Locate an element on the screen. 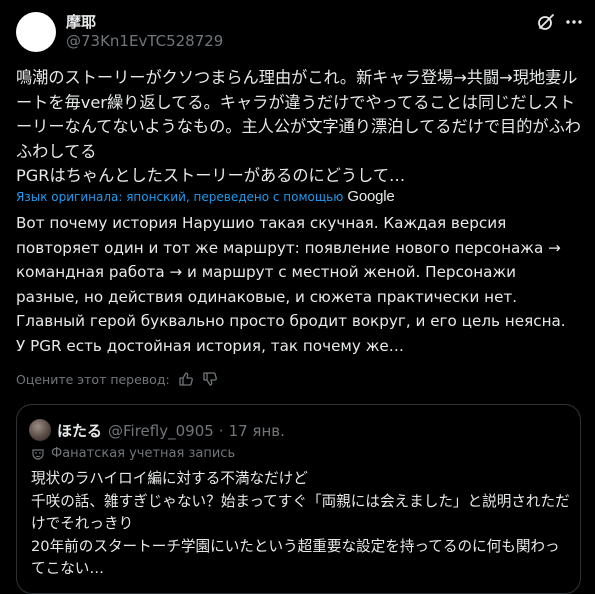 Image resolution: width=595 pixels, height=594 pixels. grok-icon is located at coordinates (546, 22).